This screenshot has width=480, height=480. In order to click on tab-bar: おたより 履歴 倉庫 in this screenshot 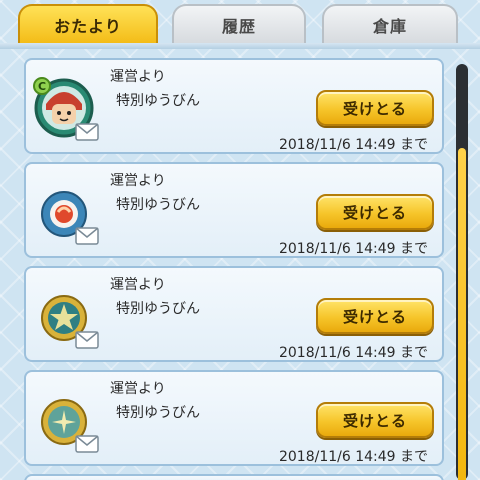, I will do `click(240, 25)`.